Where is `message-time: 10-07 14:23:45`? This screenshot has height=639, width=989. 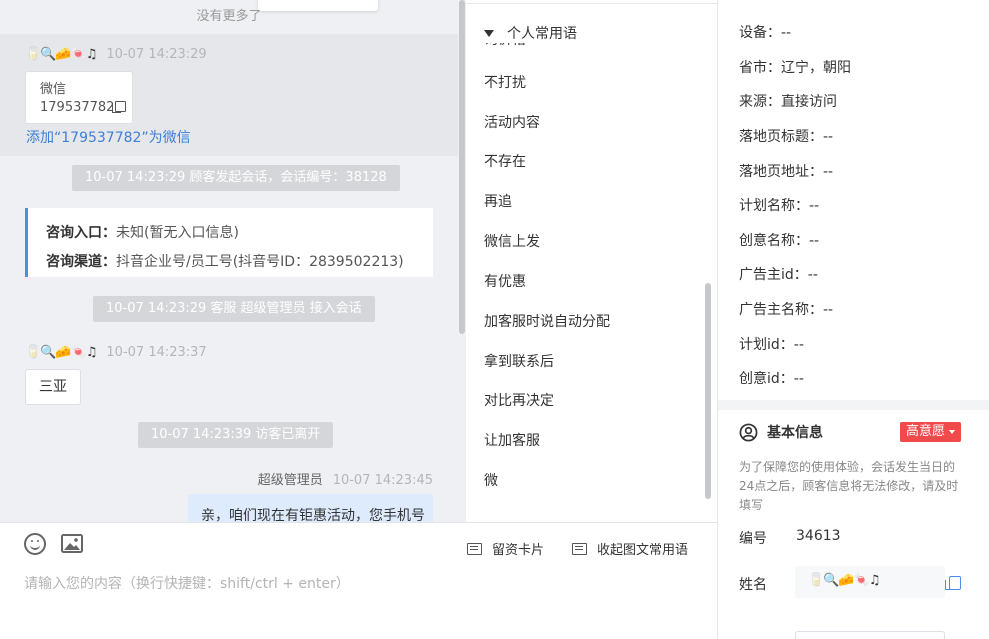
message-time: 10-07 14:23:45 is located at coordinates (382, 480).